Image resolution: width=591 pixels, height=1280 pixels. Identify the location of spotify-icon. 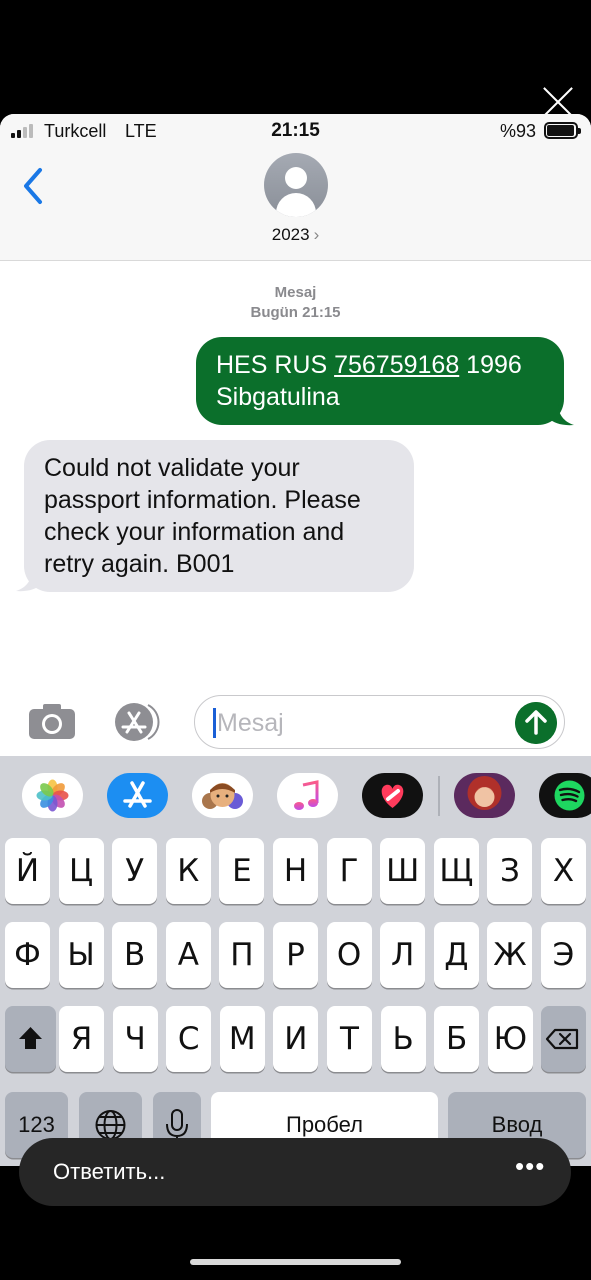
(565, 795).